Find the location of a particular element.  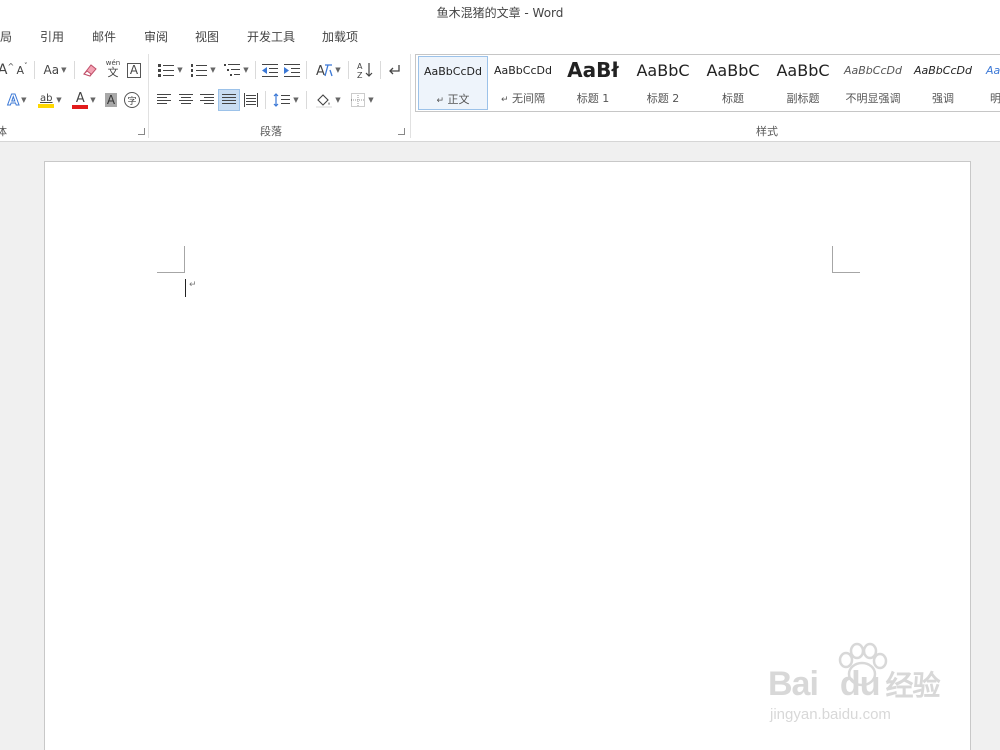

font-group-label: 体 is located at coordinates (3, 131).